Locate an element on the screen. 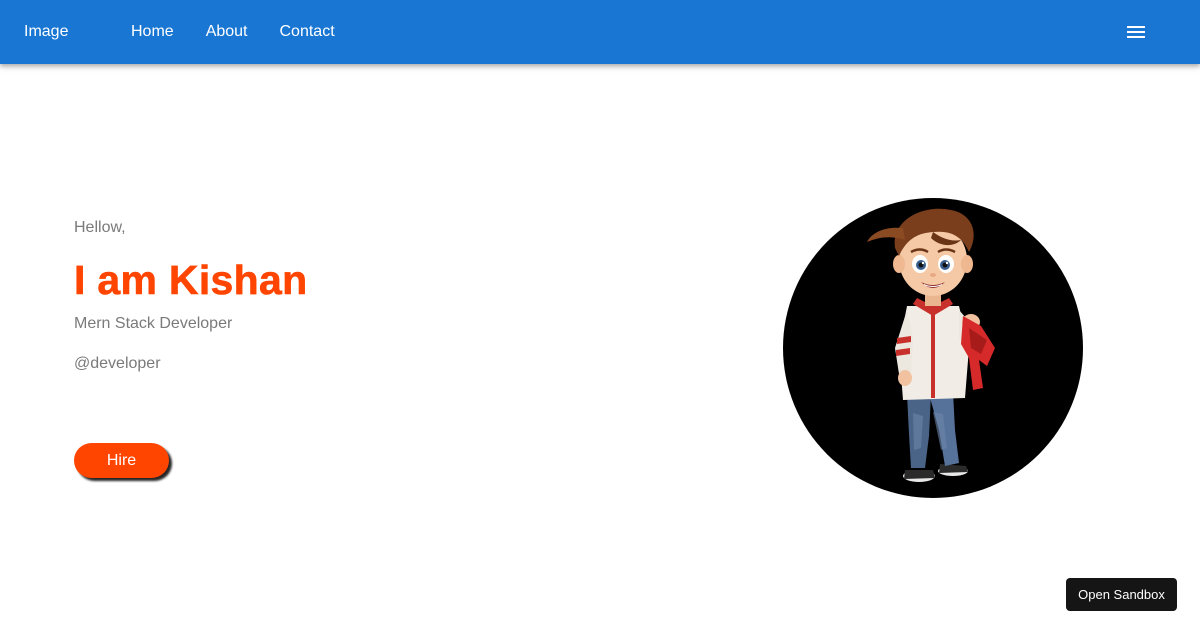 The height and width of the screenshot is (630, 1200). nav-link-contact: Contact is located at coordinates (307, 32).